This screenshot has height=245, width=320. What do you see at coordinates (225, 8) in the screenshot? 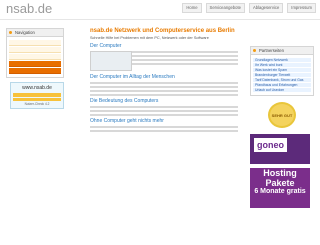
I see `nav-serviceangebote: Serviceangebote` at bounding box center [225, 8].